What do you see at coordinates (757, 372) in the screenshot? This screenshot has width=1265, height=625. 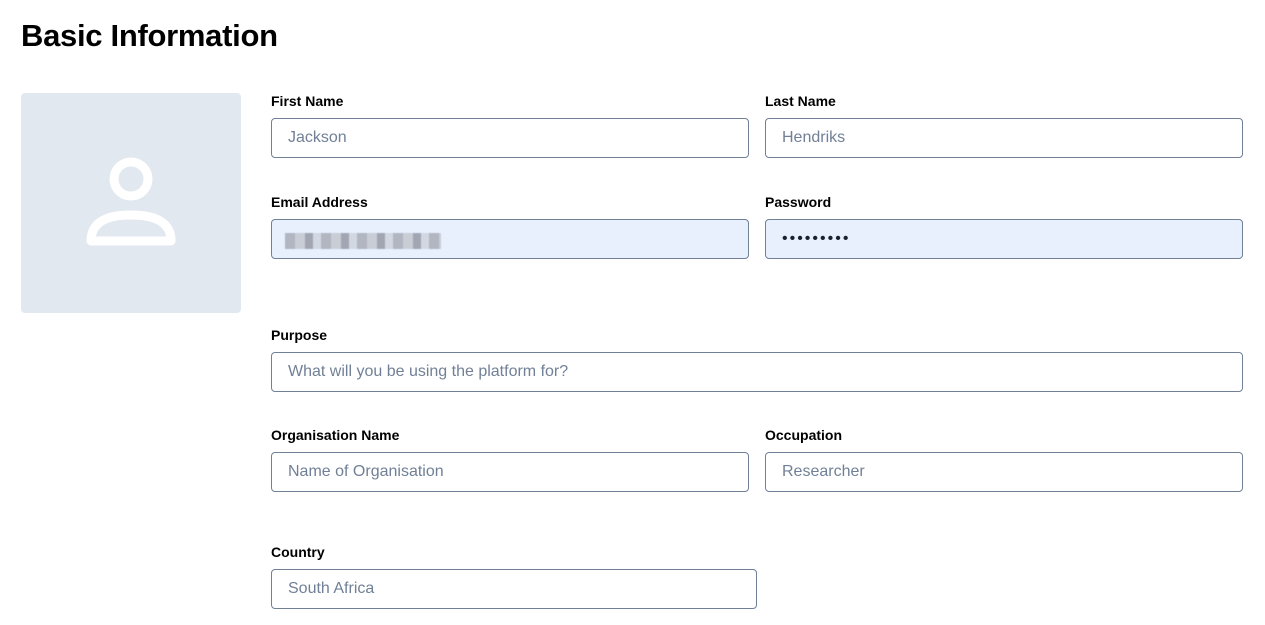 I see `purpose-input` at bounding box center [757, 372].